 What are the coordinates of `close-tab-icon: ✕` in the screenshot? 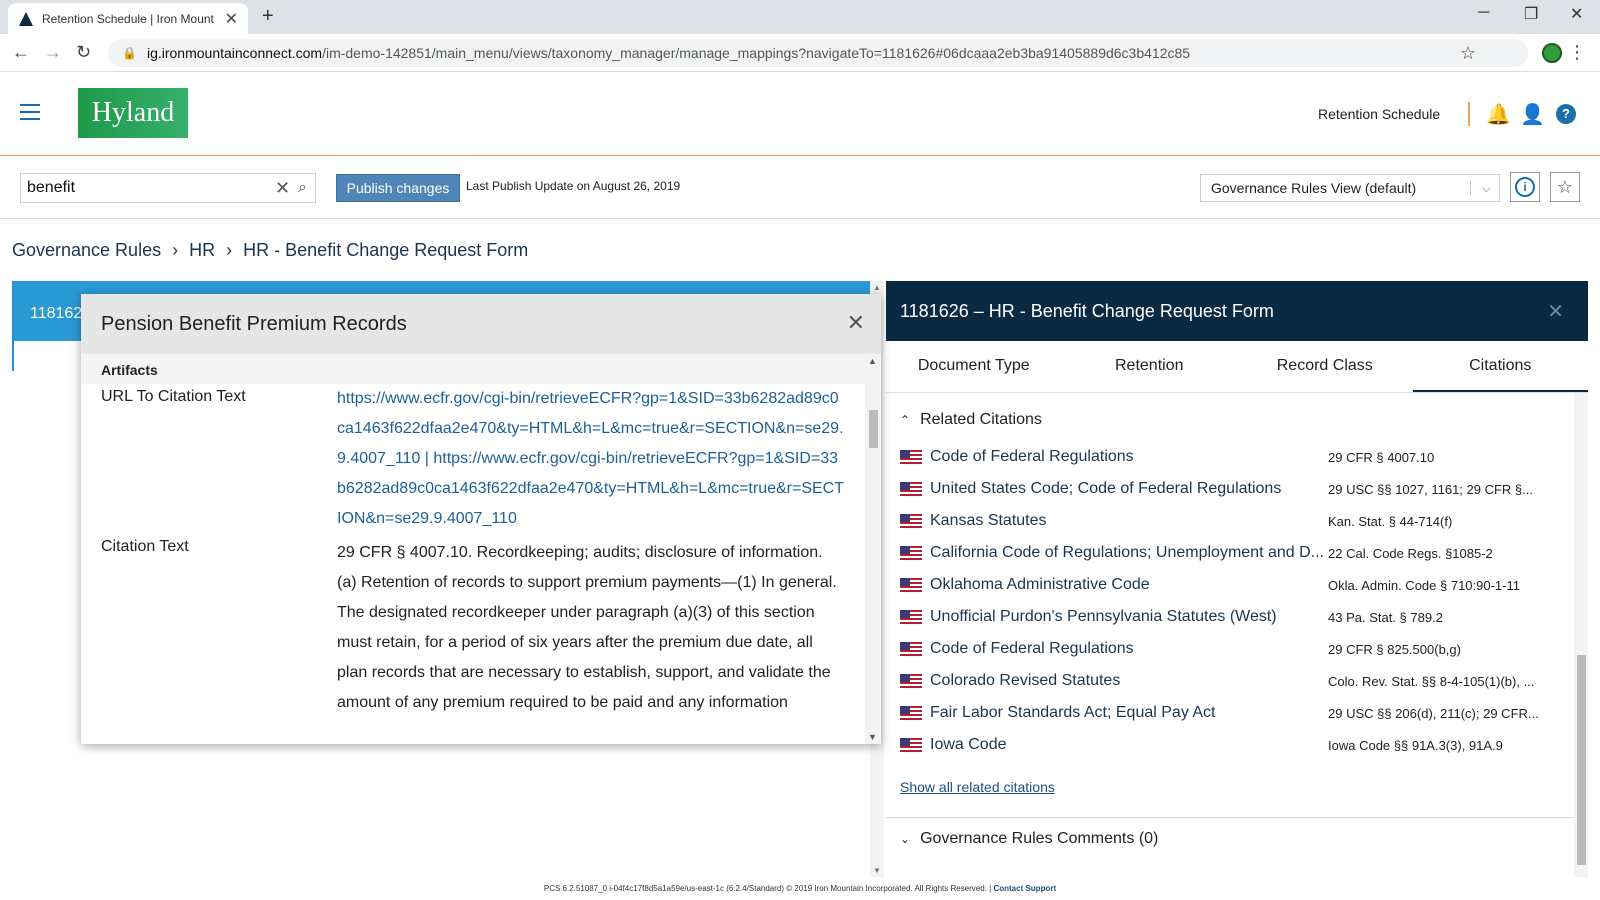 It's located at (231, 19).